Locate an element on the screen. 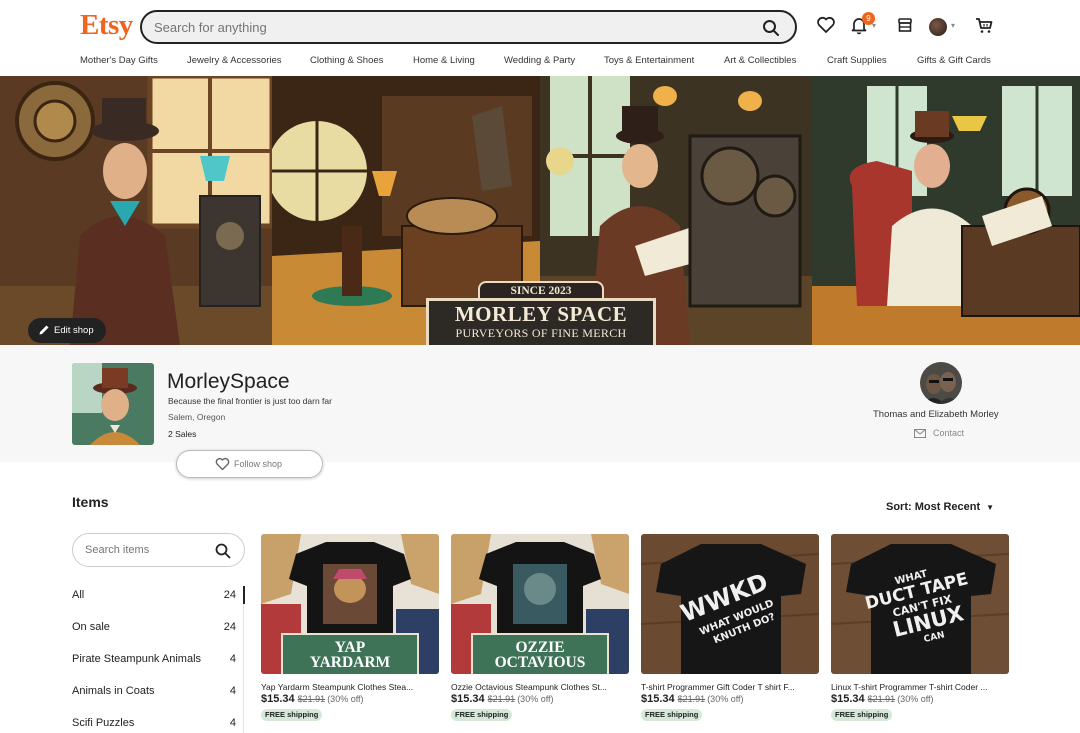 This screenshot has height=733, width=1080. sign-main: MORLEY SPACE PURVEYORS OF FINE MERCH is located at coordinates (541, 321).